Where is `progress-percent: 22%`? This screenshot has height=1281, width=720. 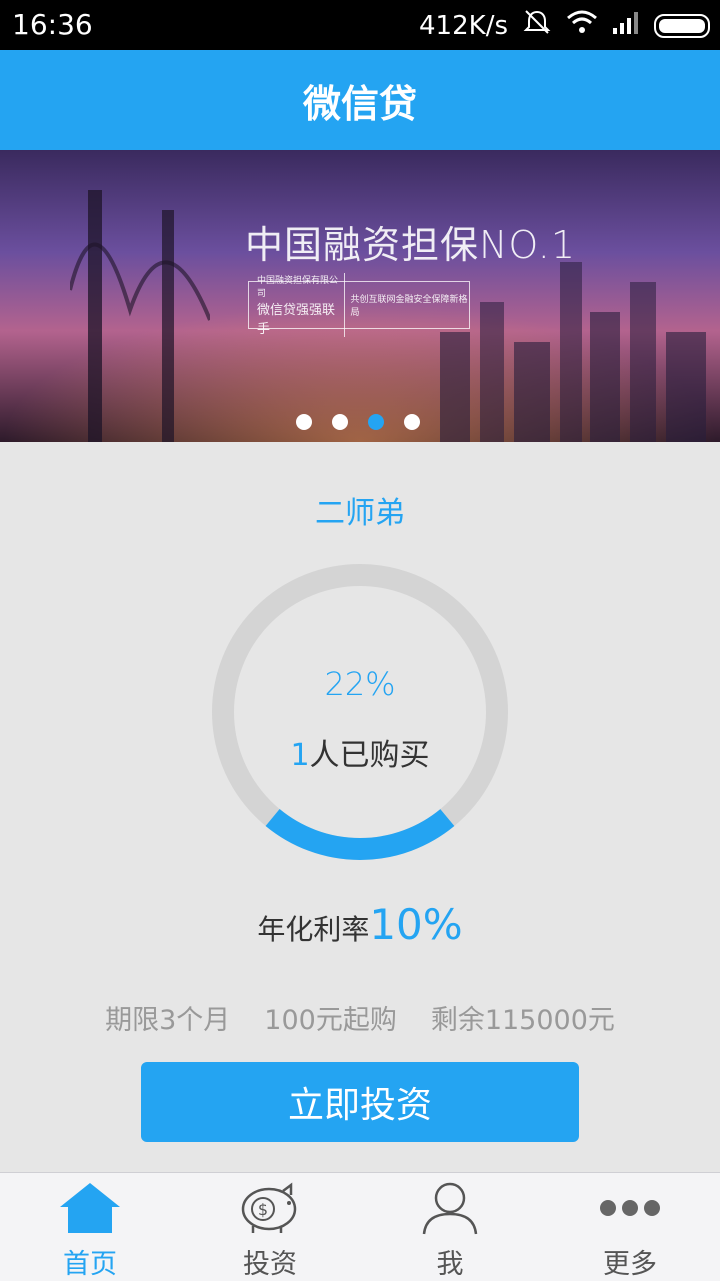 progress-percent: 22% is located at coordinates (360, 684).